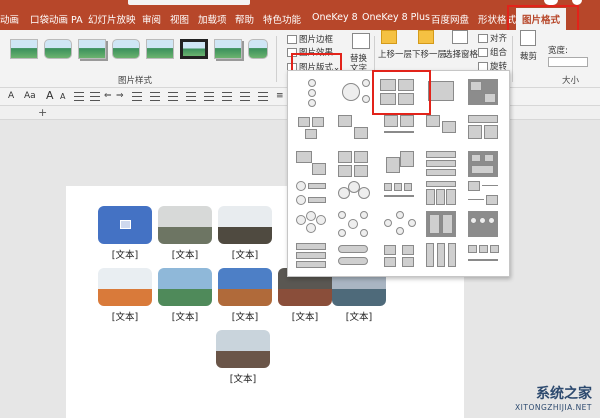 The image size is (600, 418). What do you see at coordinates (245, 225) in the screenshot?
I see `picture-mountain` at bounding box center [245, 225].